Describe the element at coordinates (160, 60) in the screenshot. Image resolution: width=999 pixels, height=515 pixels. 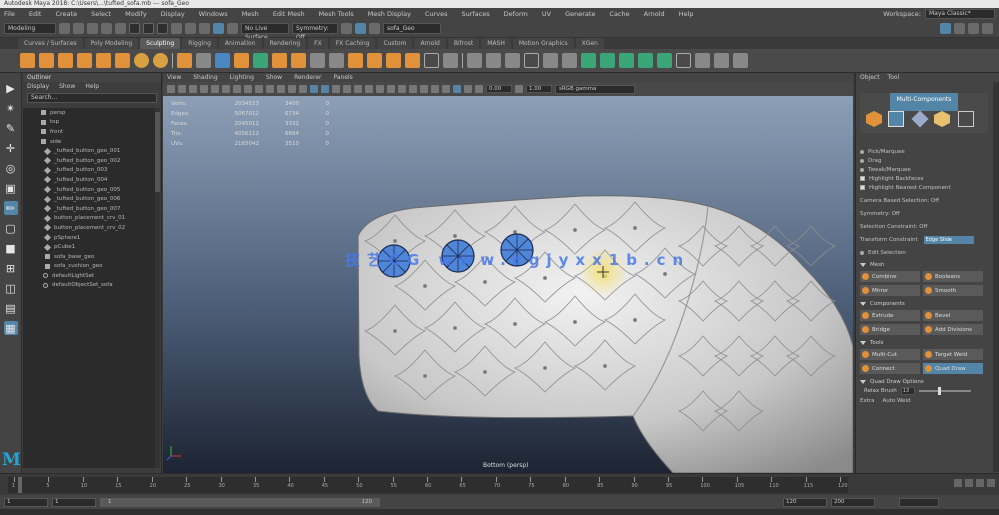
I see `platonic-solid-icon` at that location.